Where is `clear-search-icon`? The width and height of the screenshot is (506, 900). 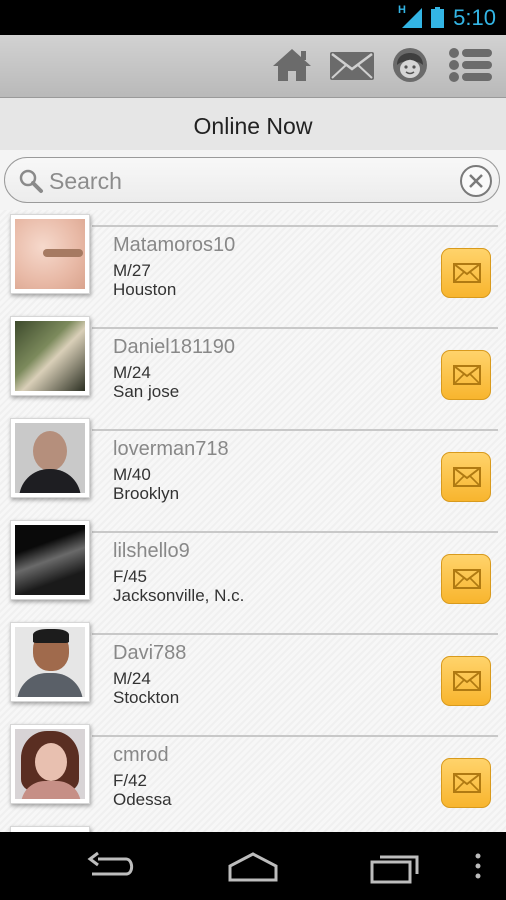 clear-search-icon is located at coordinates (476, 181).